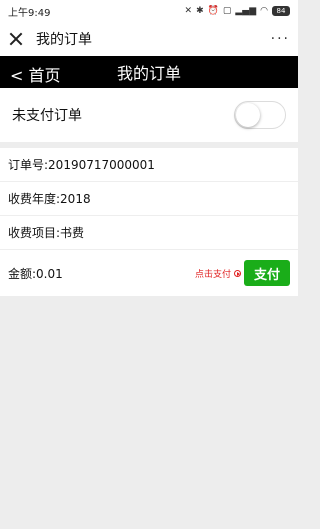 This screenshot has height=529, width=320. I want to click on order-number-value: 20190717000001, so click(101, 164).